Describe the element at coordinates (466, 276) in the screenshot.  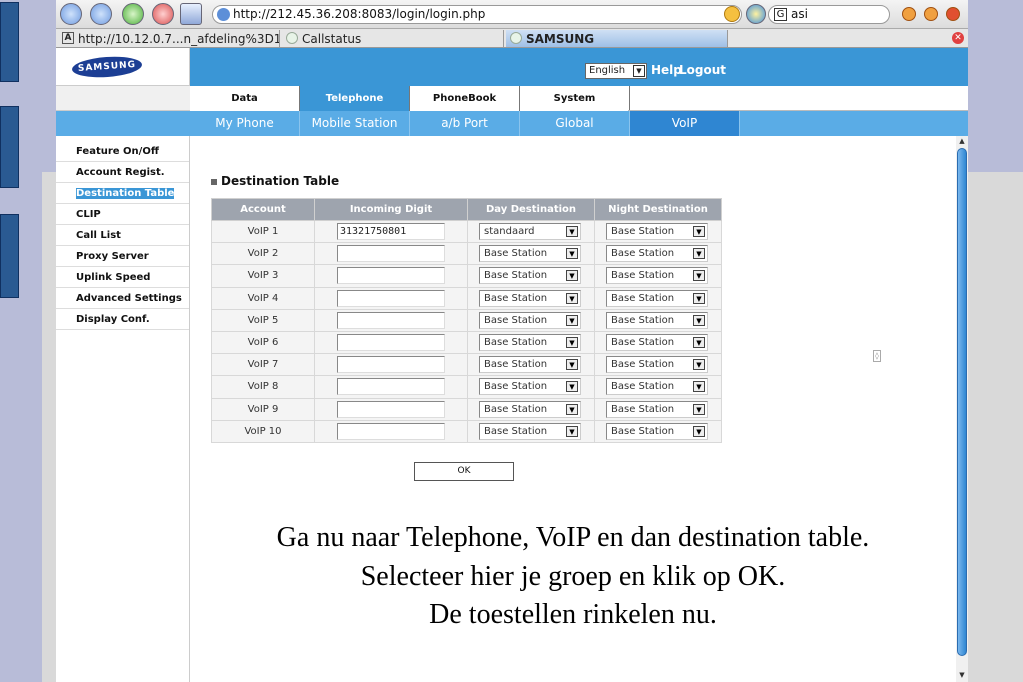
I see `table-row: VoIP 3 Base Station ▼ Base Station ▼` at that location.